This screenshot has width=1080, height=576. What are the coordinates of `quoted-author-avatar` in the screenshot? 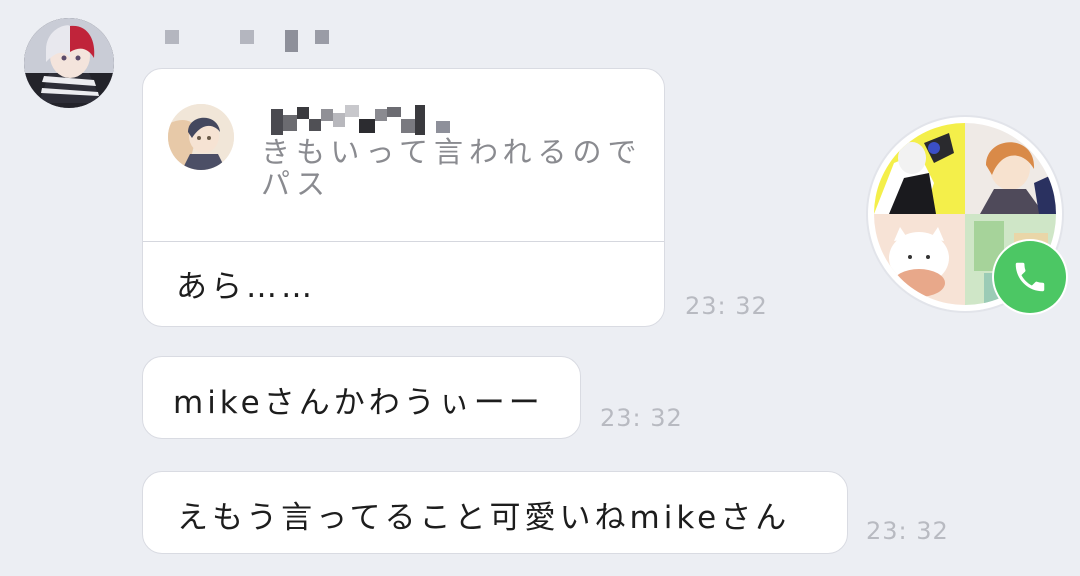 It's located at (201, 137).